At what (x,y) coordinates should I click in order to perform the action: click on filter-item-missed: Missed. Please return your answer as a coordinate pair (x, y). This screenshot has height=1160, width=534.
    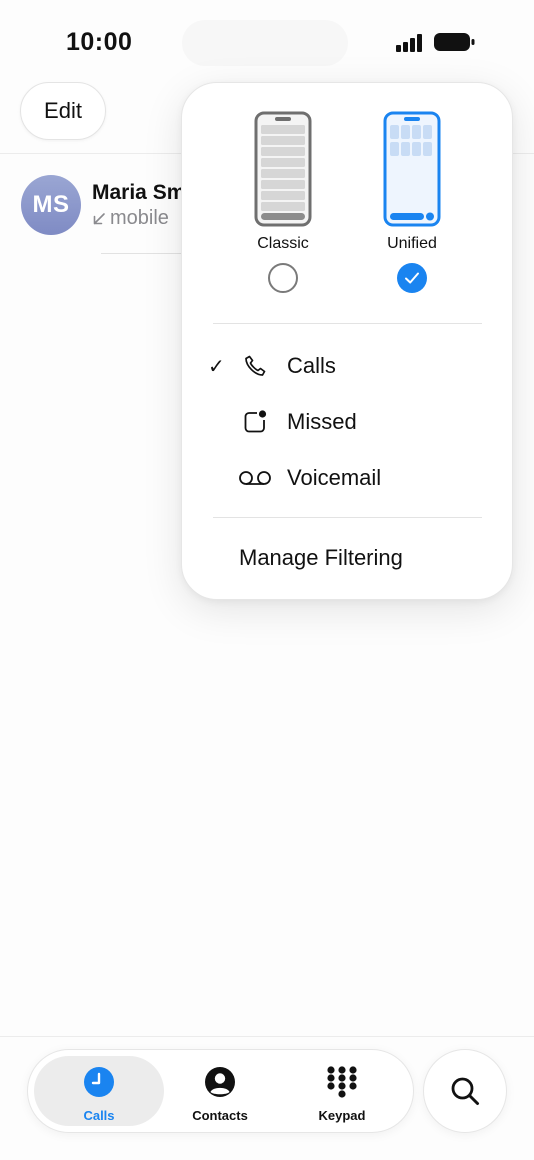
    Looking at the image, I should click on (348, 422).